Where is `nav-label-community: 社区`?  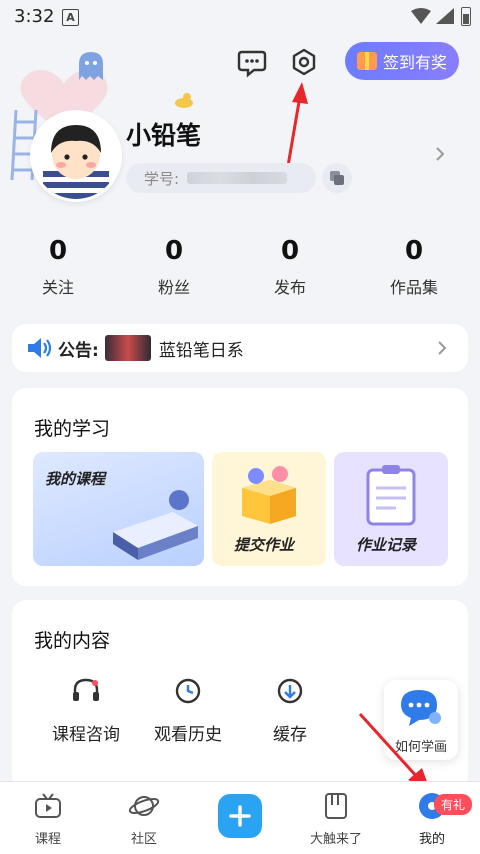
nav-label-community: 社区 is located at coordinates (143, 839).